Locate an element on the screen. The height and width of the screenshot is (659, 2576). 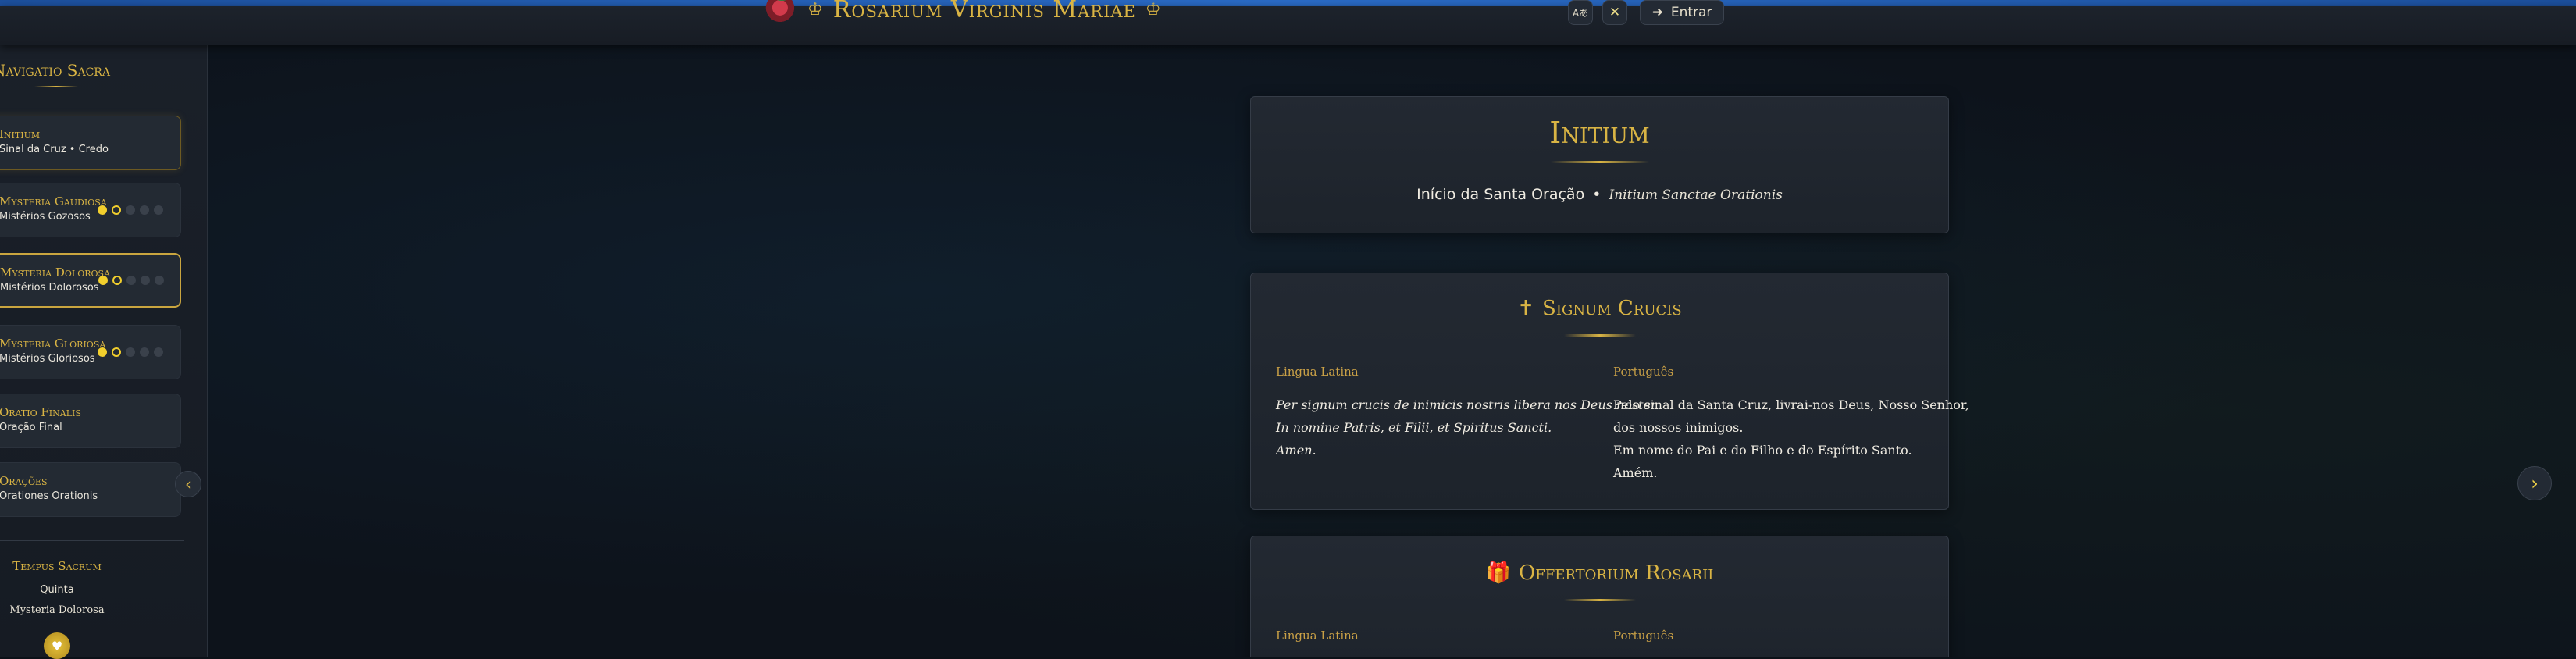
login-label: Entrar is located at coordinates (1691, 12).